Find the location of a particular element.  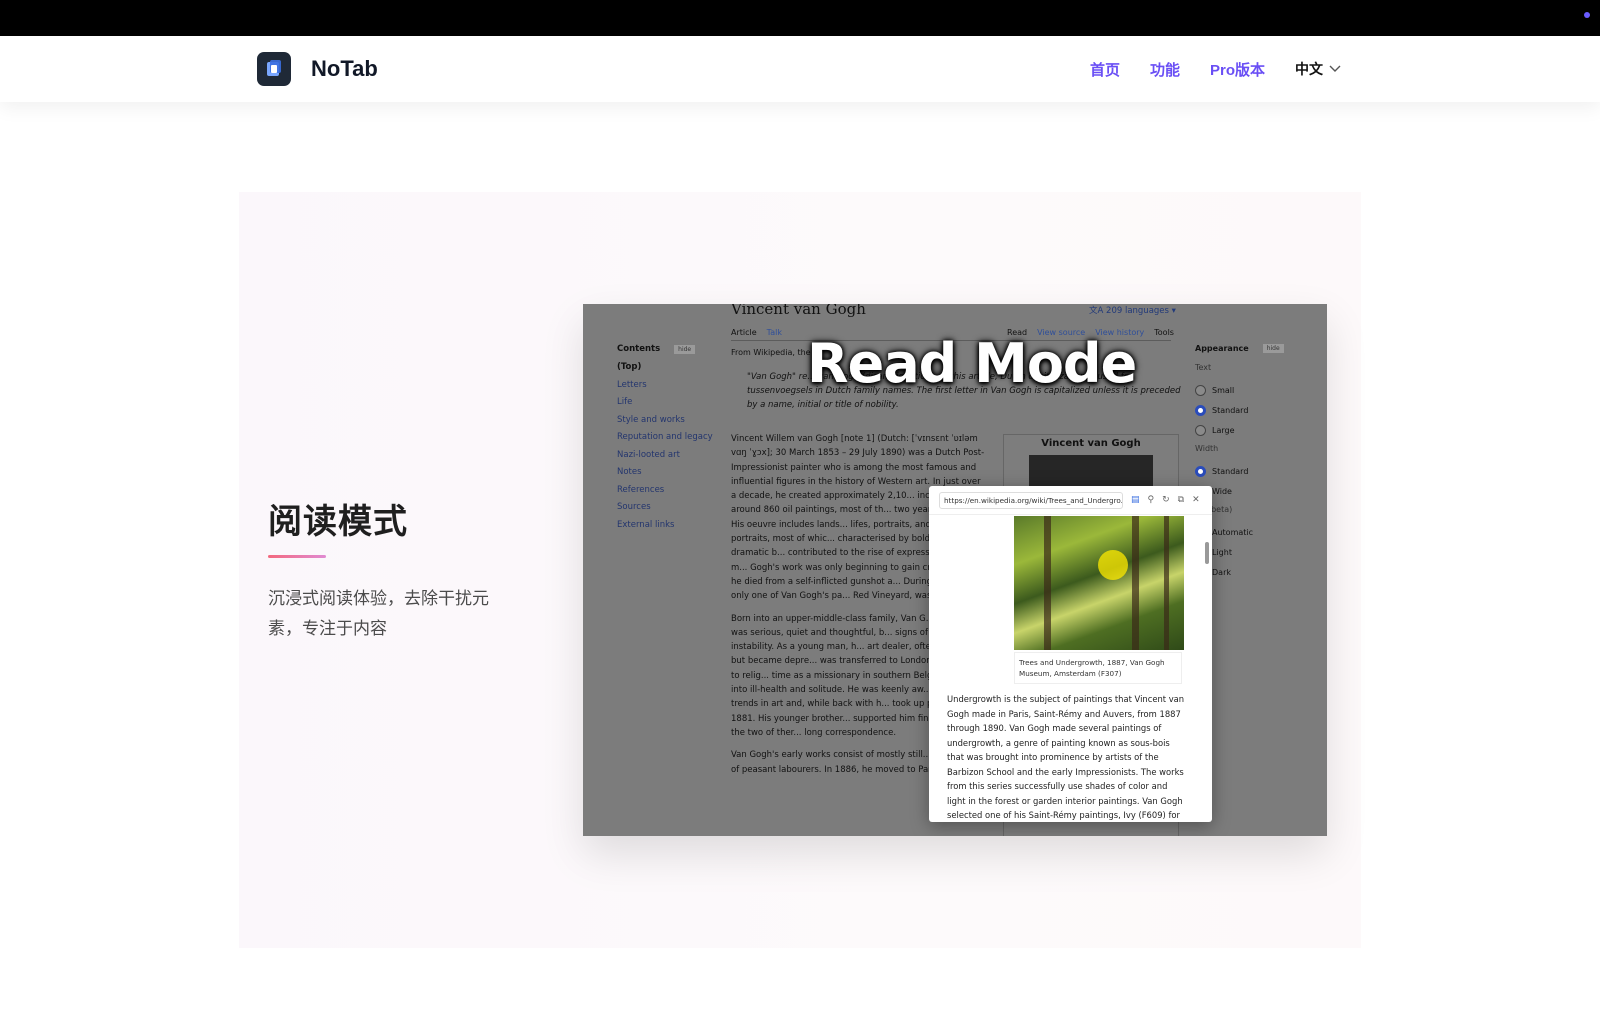

pin-icon: ⚲ is located at coordinates (1151, 500).